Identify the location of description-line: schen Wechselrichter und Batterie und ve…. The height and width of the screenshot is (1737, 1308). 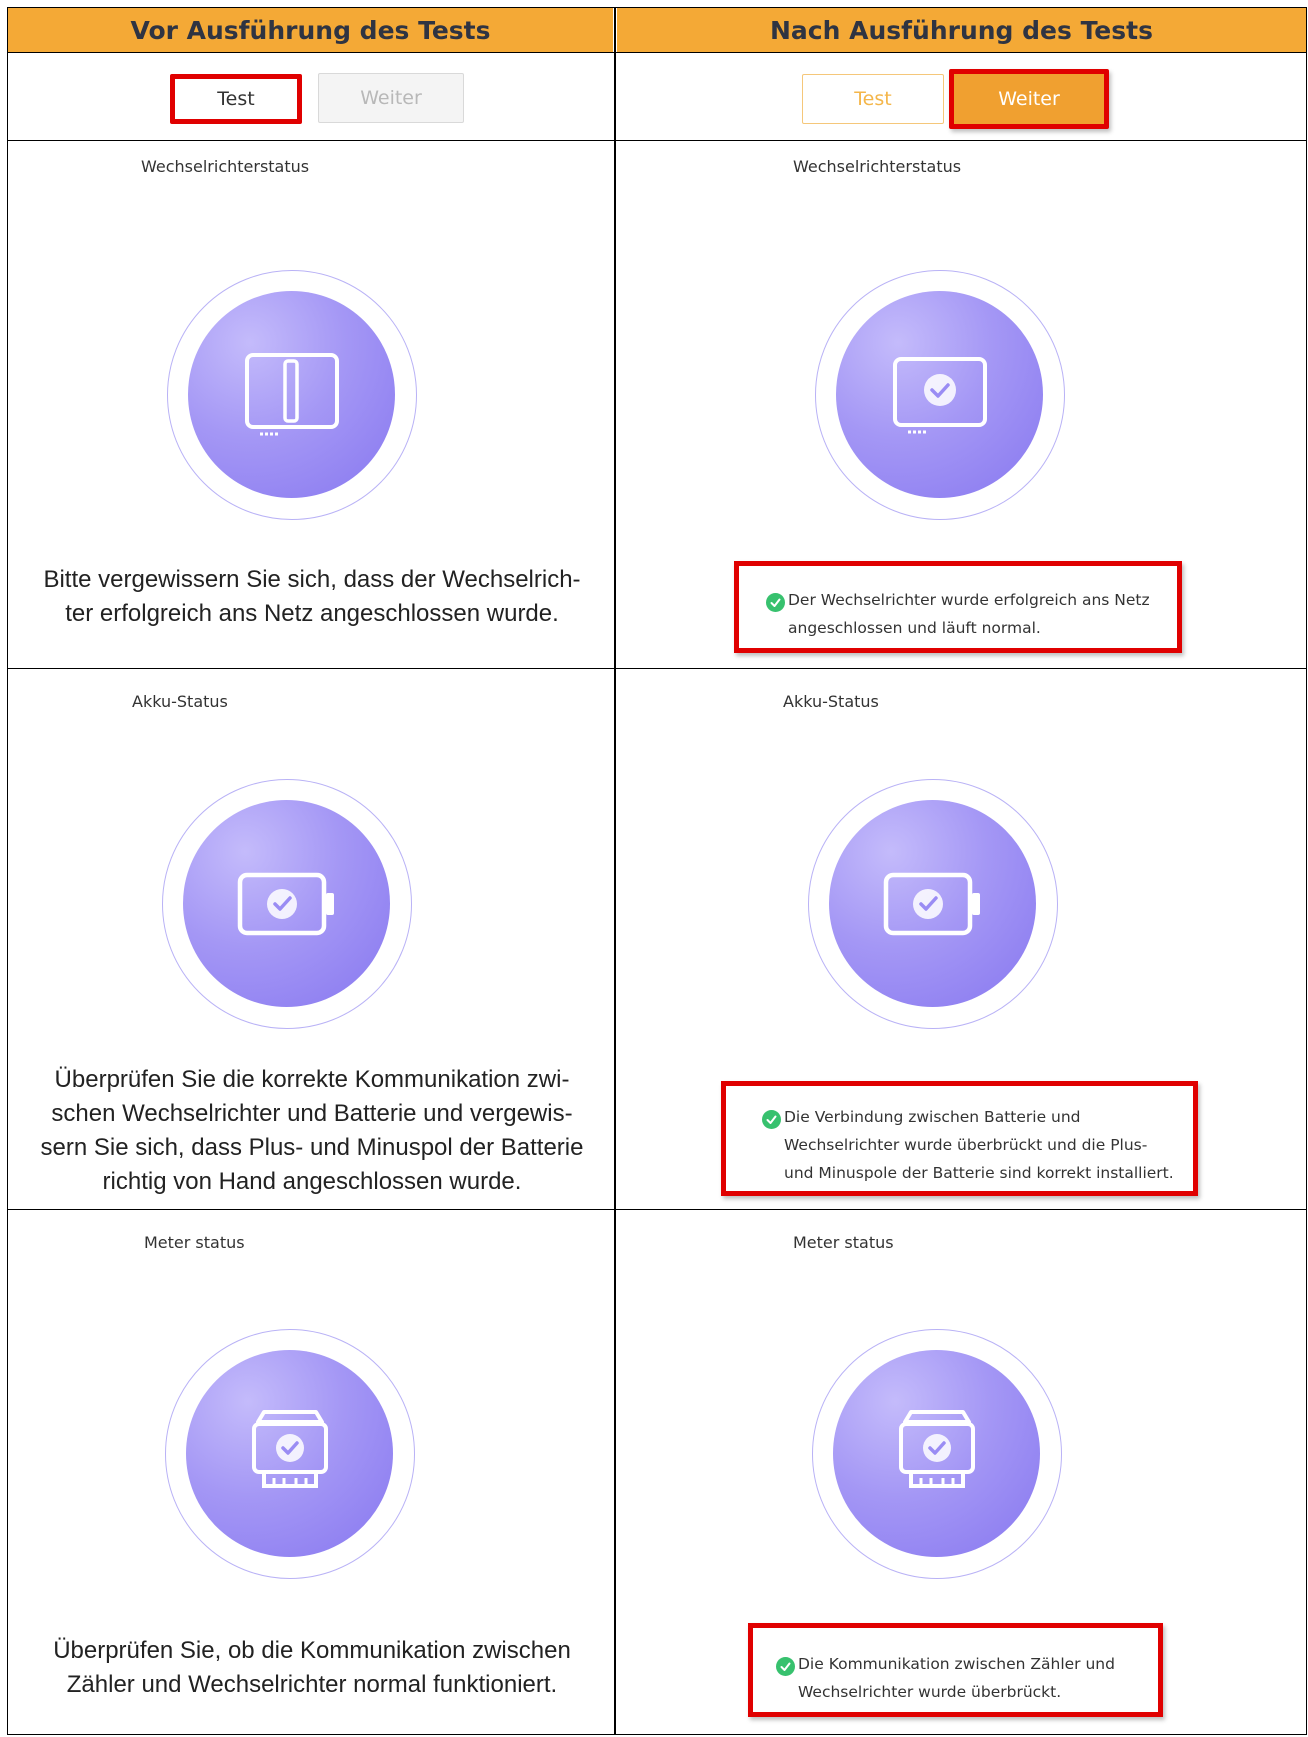
(312, 1113).